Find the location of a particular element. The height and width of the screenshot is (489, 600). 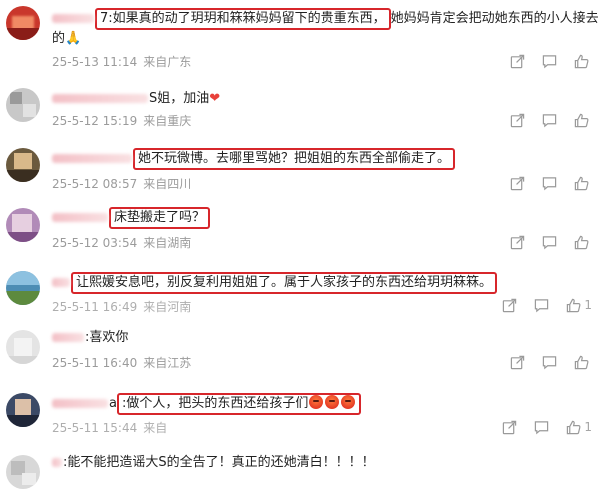

highlight-box: 床垫搬走了吗？ is located at coordinates (160, 218).